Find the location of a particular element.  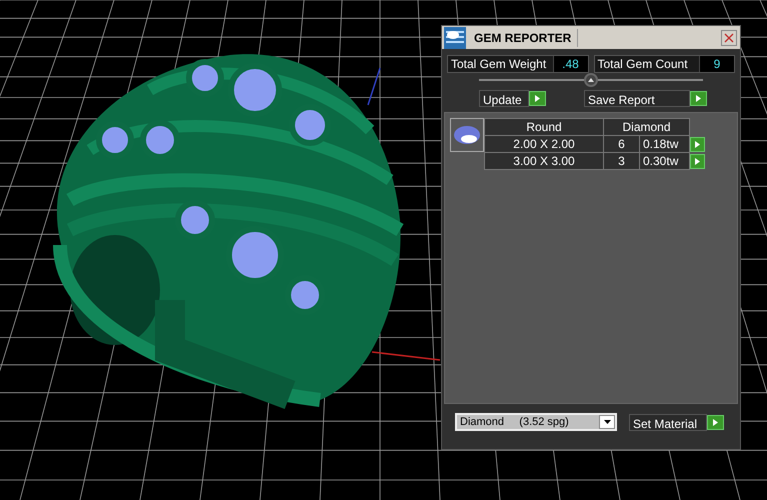

window-title: GEM REPORTER is located at coordinates (526, 37).